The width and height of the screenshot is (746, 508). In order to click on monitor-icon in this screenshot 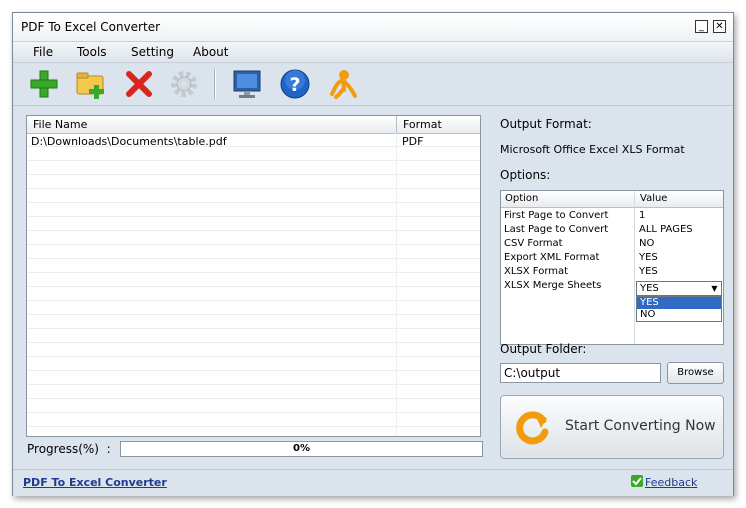, I will do `click(247, 84)`.